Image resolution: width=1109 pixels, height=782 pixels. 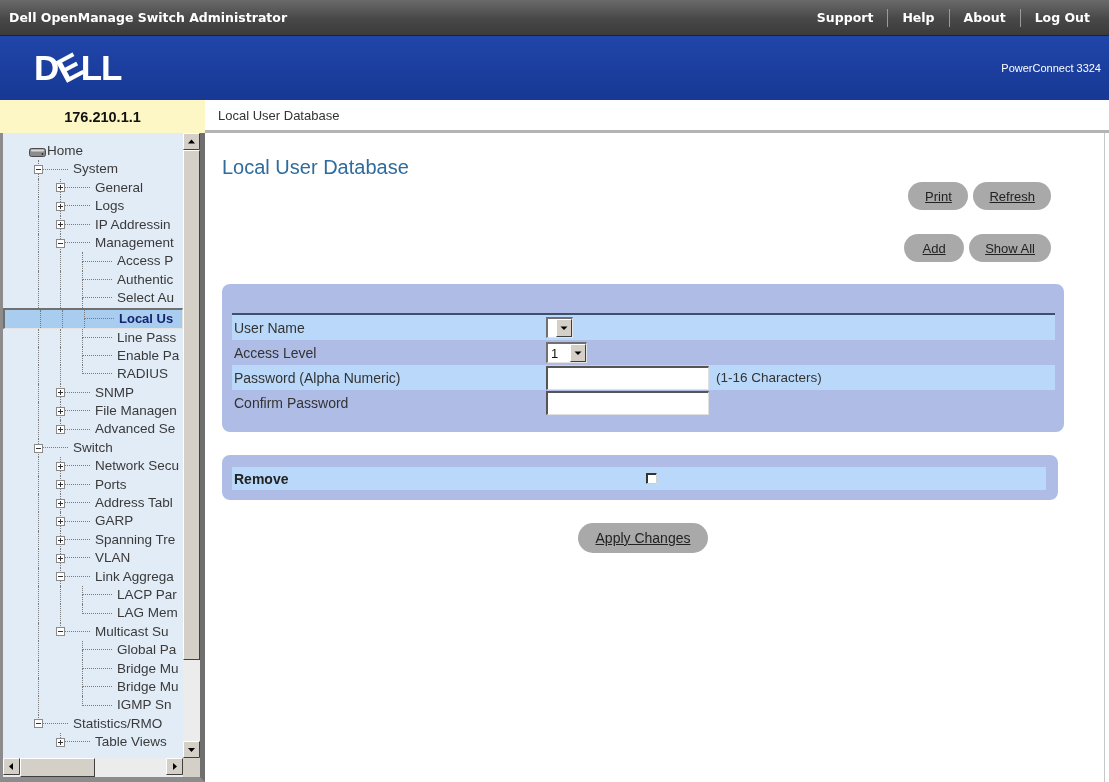 I want to click on header-link: Log Out, so click(x=1061, y=17).